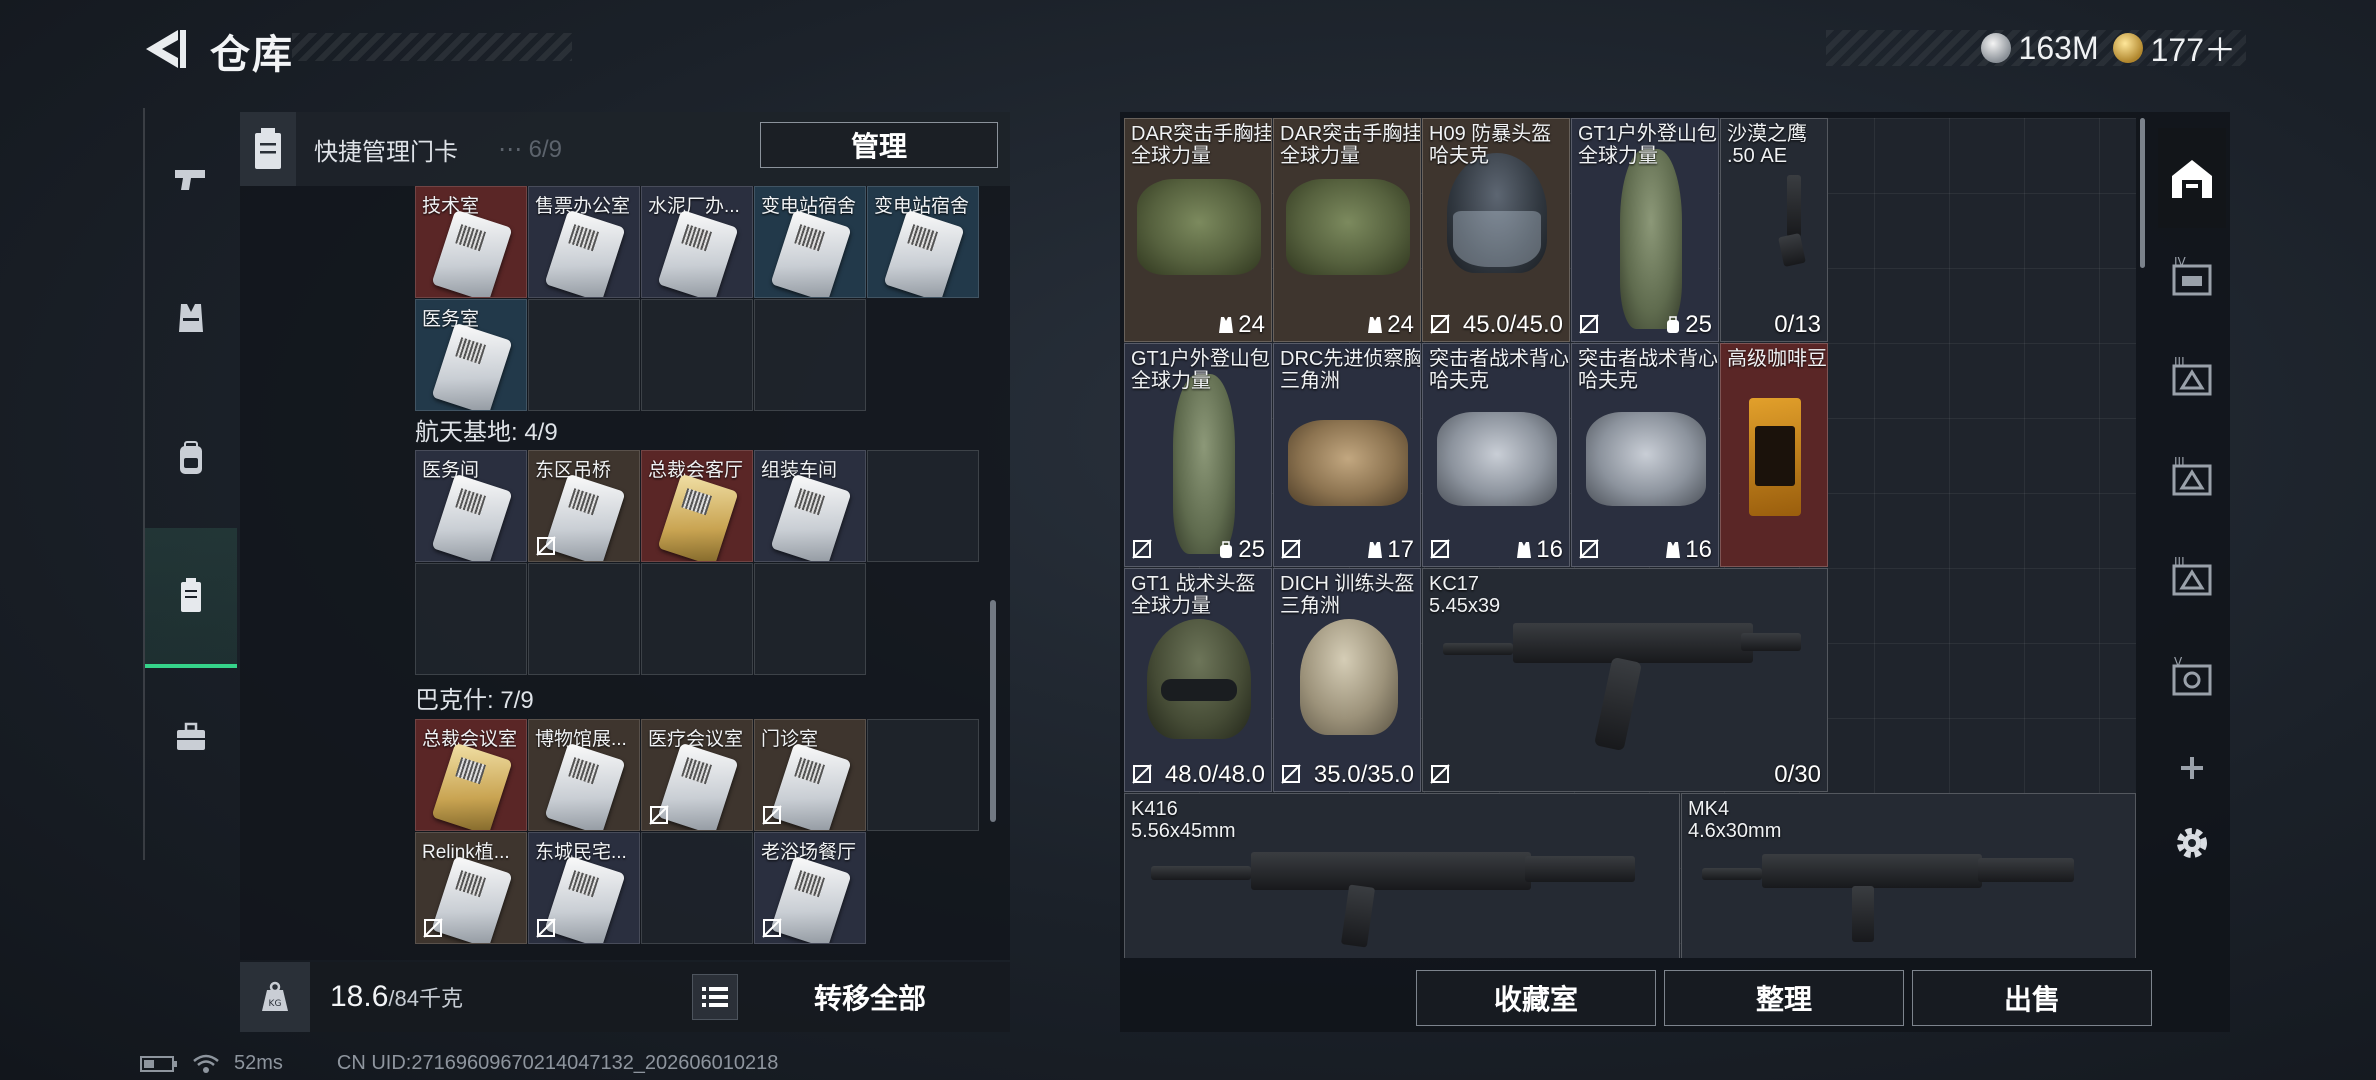  What do you see at coordinates (993, 711) in the screenshot?
I see `keycard-scrollbar` at bounding box center [993, 711].